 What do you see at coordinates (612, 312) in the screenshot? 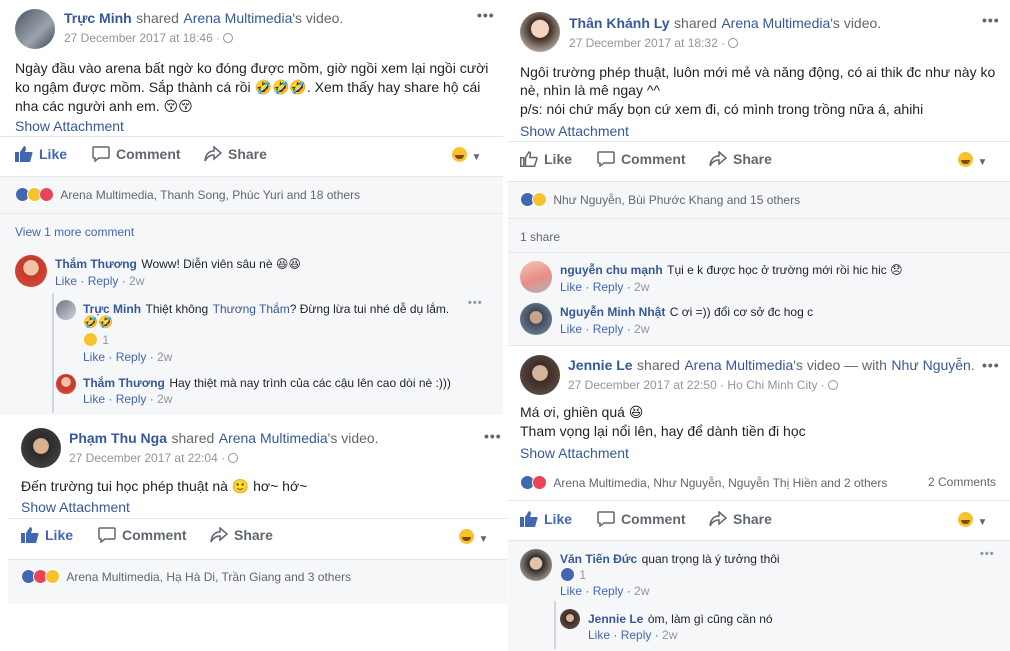
I see `commenter-name: Nguyễn Minh Nhật` at bounding box center [612, 312].